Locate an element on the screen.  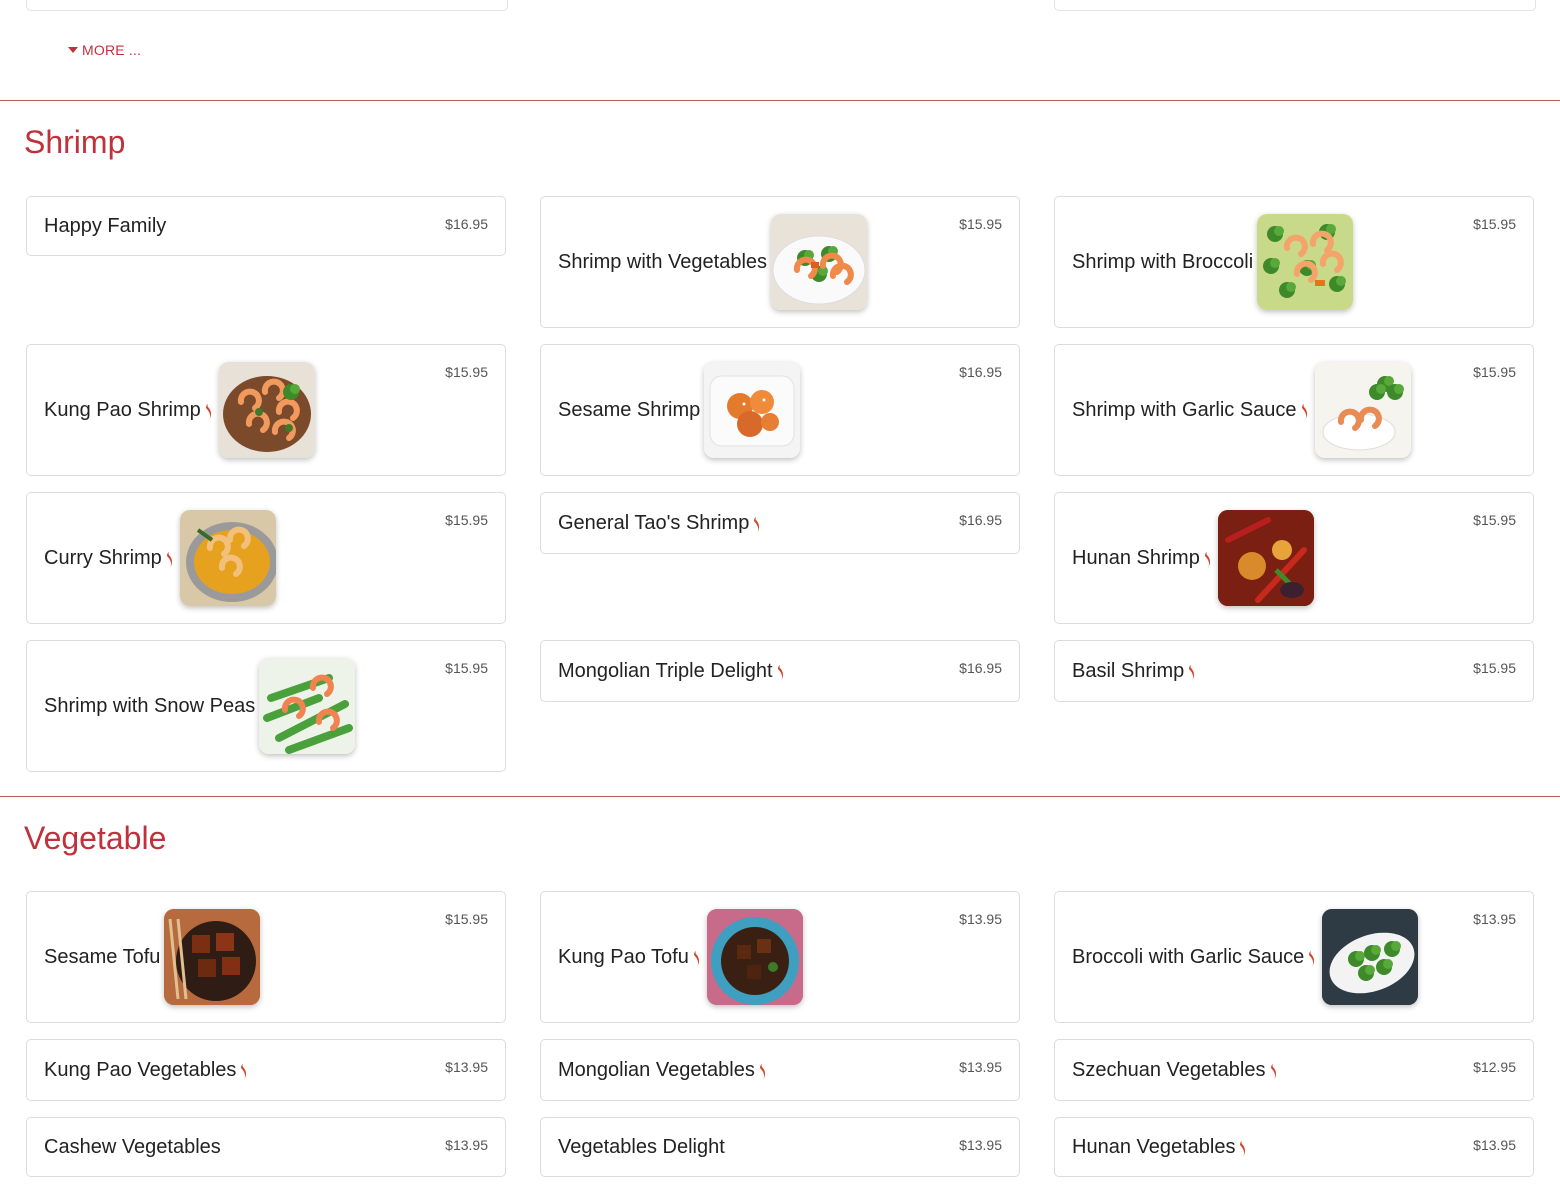
menu-item-name: Shrimp with Snow Peas is located at coordinates (150, 705).